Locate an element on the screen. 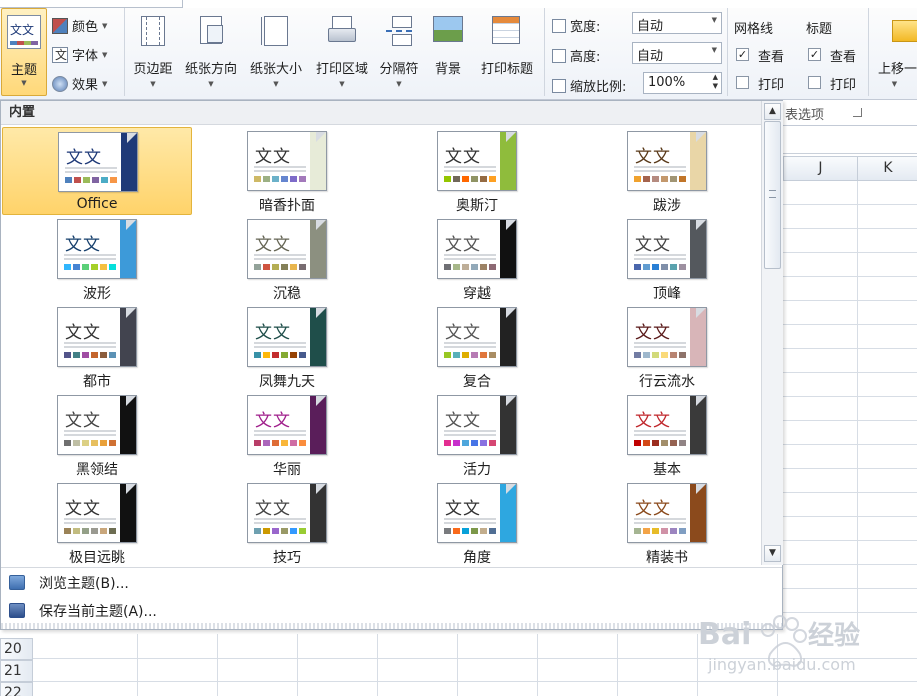  theme-effects-button: 效果 ▼ is located at coordinates (79, 83).